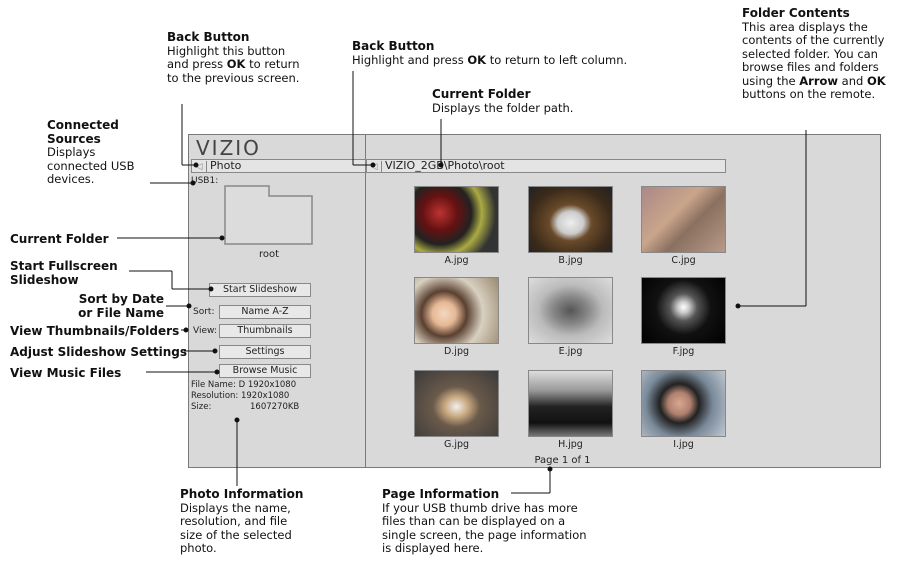 The width and height of the screenshot is (915, 573). What do you see at coordinates (74, 138) in the screenshot?
I see `callout-title: Sources` at bounding box center [74, 138].